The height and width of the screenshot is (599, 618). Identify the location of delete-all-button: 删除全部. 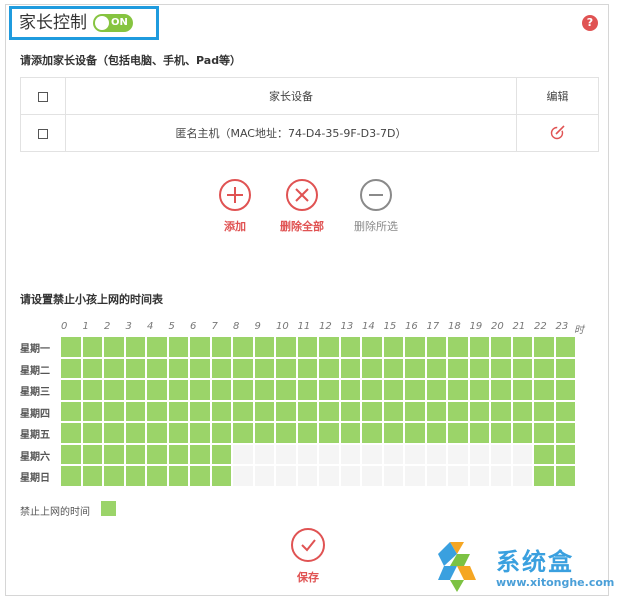
(302, 206).